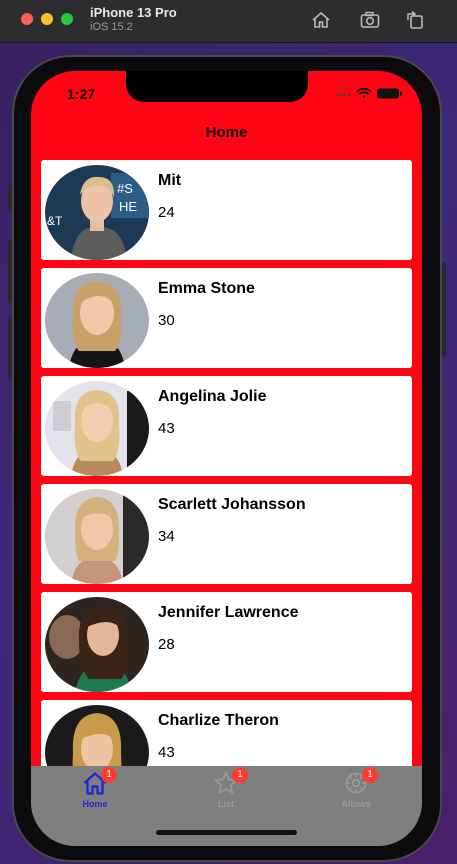 This screenshot has width=457, height=864. Describe the element at coordinates (356, 804) in the screenshot. I see `tab-label: Allows` at that location.